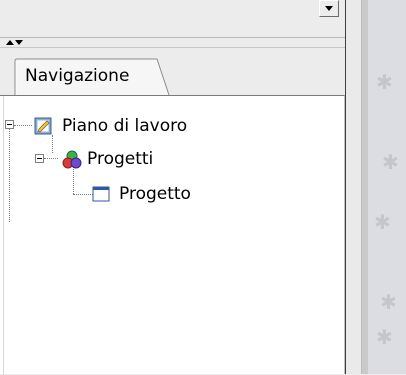 The height and width of the screenshot is (375, 406). I want to click on projects-icon, so click(72, 160).